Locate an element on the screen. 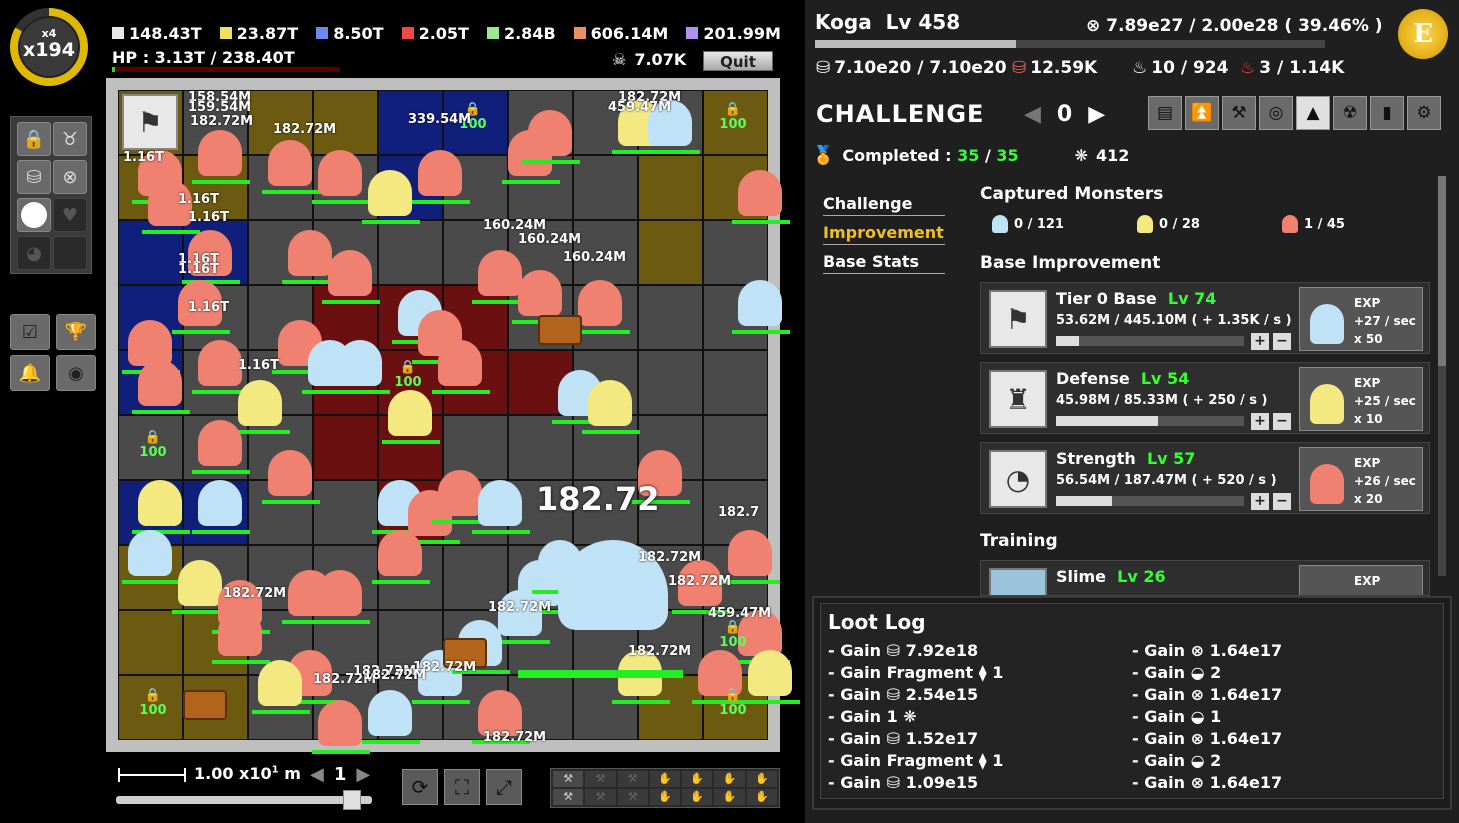 This screenshot has width=1459, height=823. next-level-icon: ▶ is located at coordinates (363, 774).